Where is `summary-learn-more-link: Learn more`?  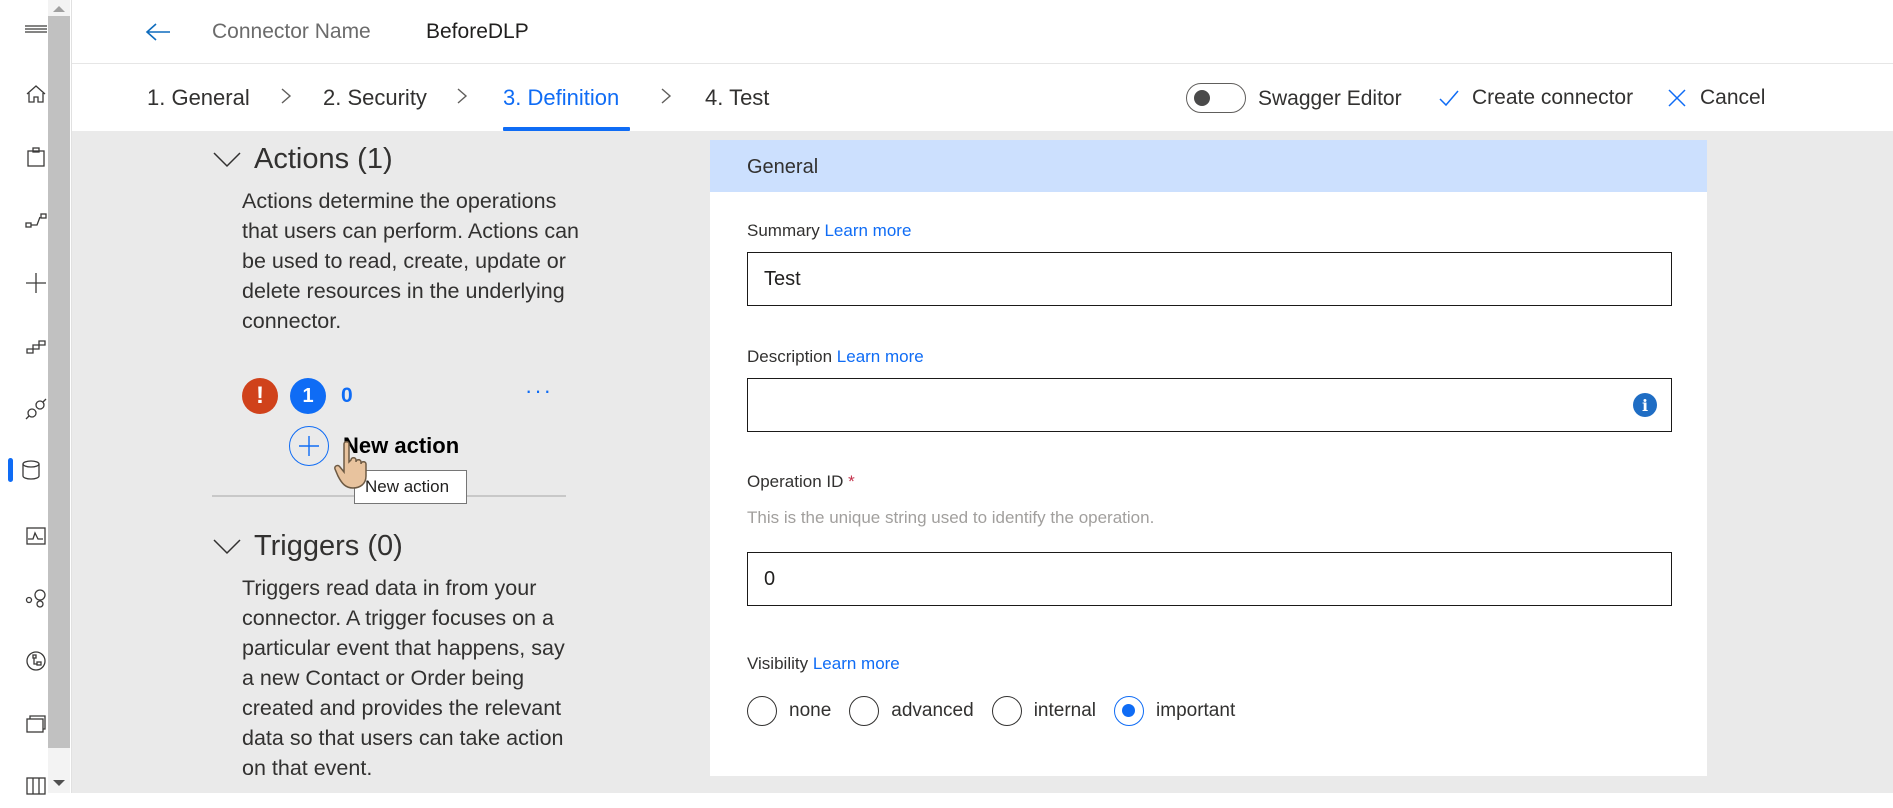
summary-learn-more-link: Learn more is located at coordinates (867, 230).